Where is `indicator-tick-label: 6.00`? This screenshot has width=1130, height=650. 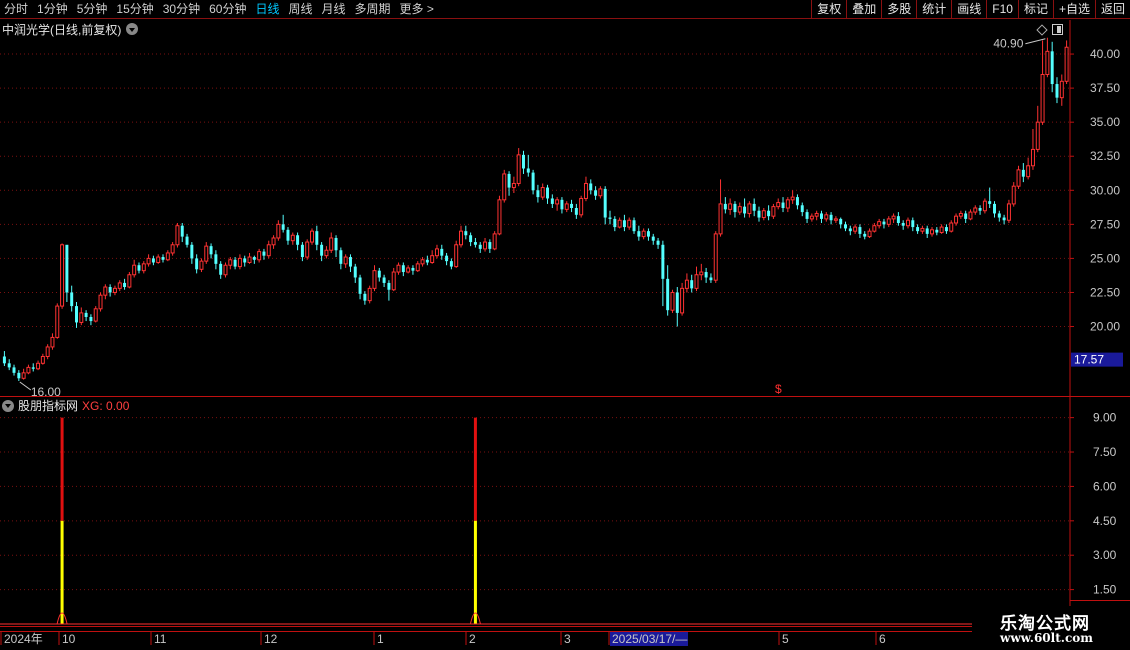
indicator-tick-label: 6.00 is located at coordinates (1105, 486).